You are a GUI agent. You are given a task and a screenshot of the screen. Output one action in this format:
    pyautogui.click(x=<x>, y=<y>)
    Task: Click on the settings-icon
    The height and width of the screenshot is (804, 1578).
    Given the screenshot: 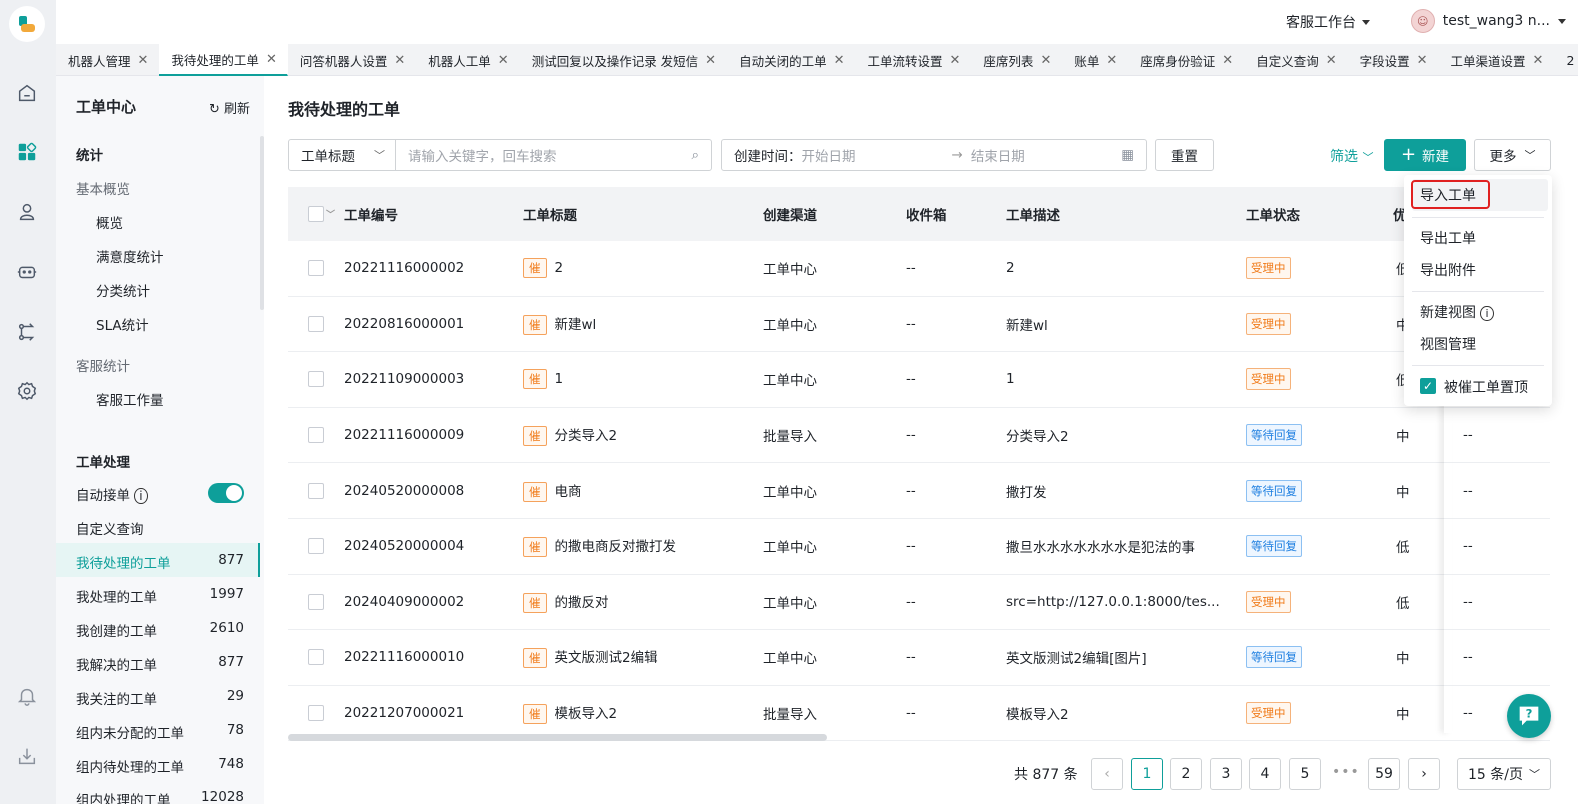 What is the action you would take?
    pyautogui.click(x=27, y=391)
    